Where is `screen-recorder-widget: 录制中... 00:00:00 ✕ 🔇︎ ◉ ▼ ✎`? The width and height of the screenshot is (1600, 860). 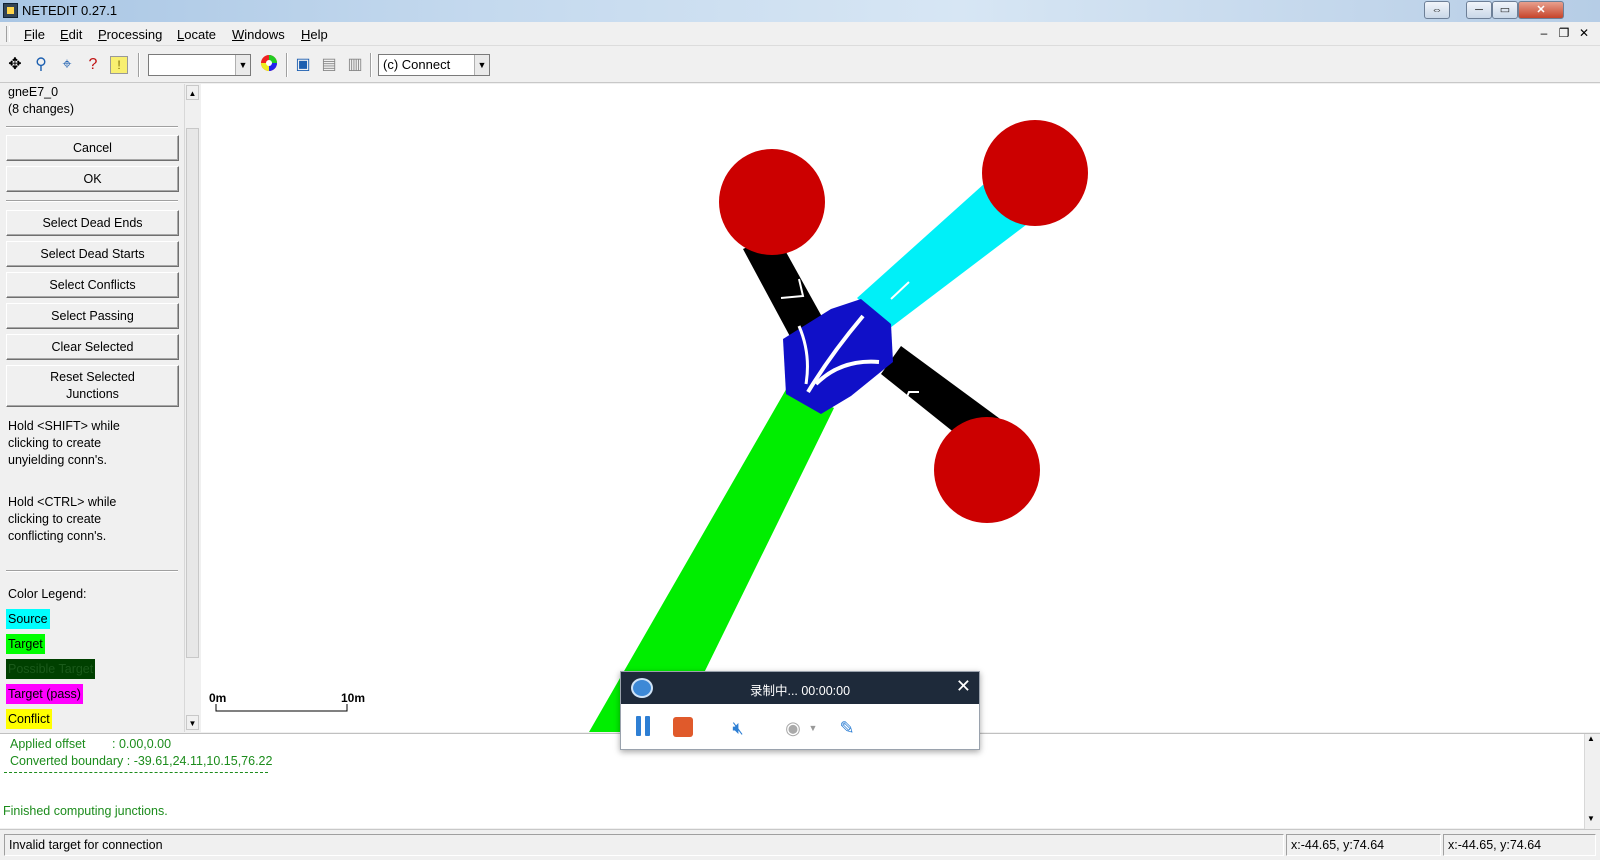 screen-recorder-widget: 录制中... 00:00:00 ✕ 🔇︎ ◉ ▼ ✎ is located at coordinates (800, 710).